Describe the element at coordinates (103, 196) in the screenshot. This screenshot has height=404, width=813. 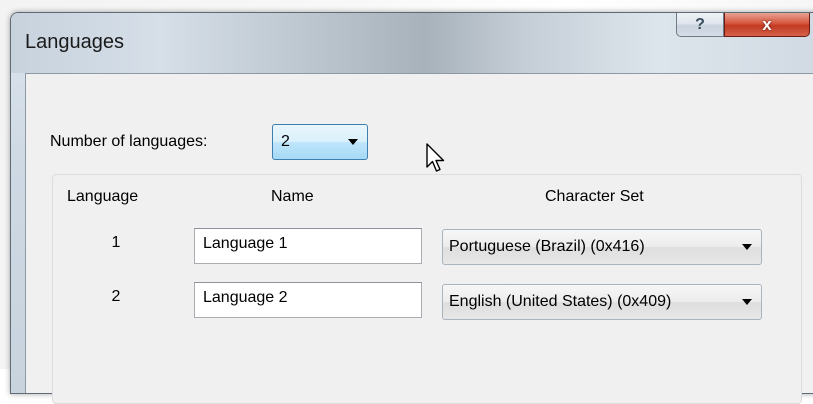
I see `column-header-language: Language` at that location.